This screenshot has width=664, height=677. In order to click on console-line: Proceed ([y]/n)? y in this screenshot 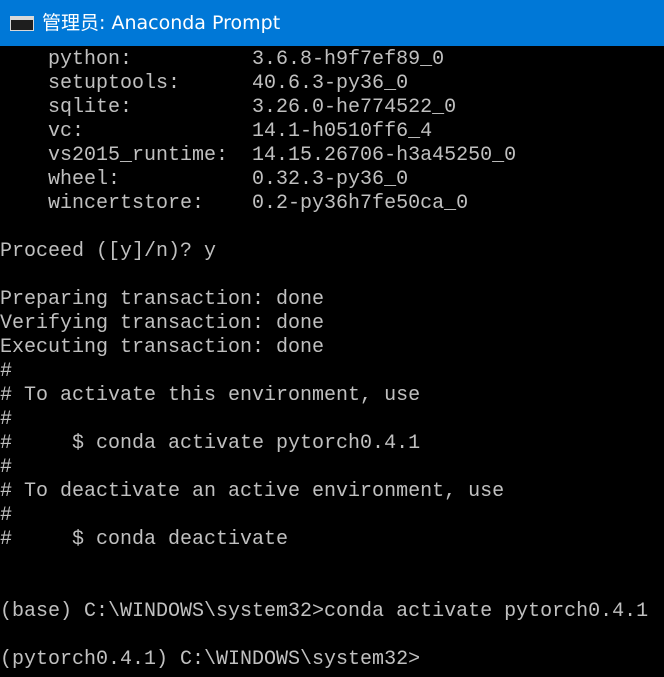, I will do `click(108, 251)`.